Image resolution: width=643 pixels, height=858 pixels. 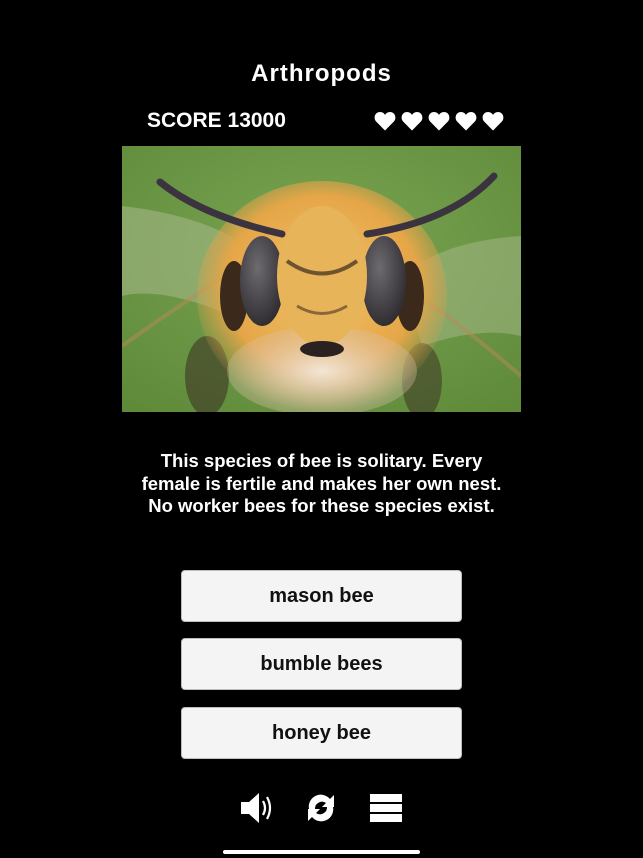 What do you see at coordinates (216, 120) in the screenshot?
I see `score-display: SCORE 13000` at bounding box center [216, 120].